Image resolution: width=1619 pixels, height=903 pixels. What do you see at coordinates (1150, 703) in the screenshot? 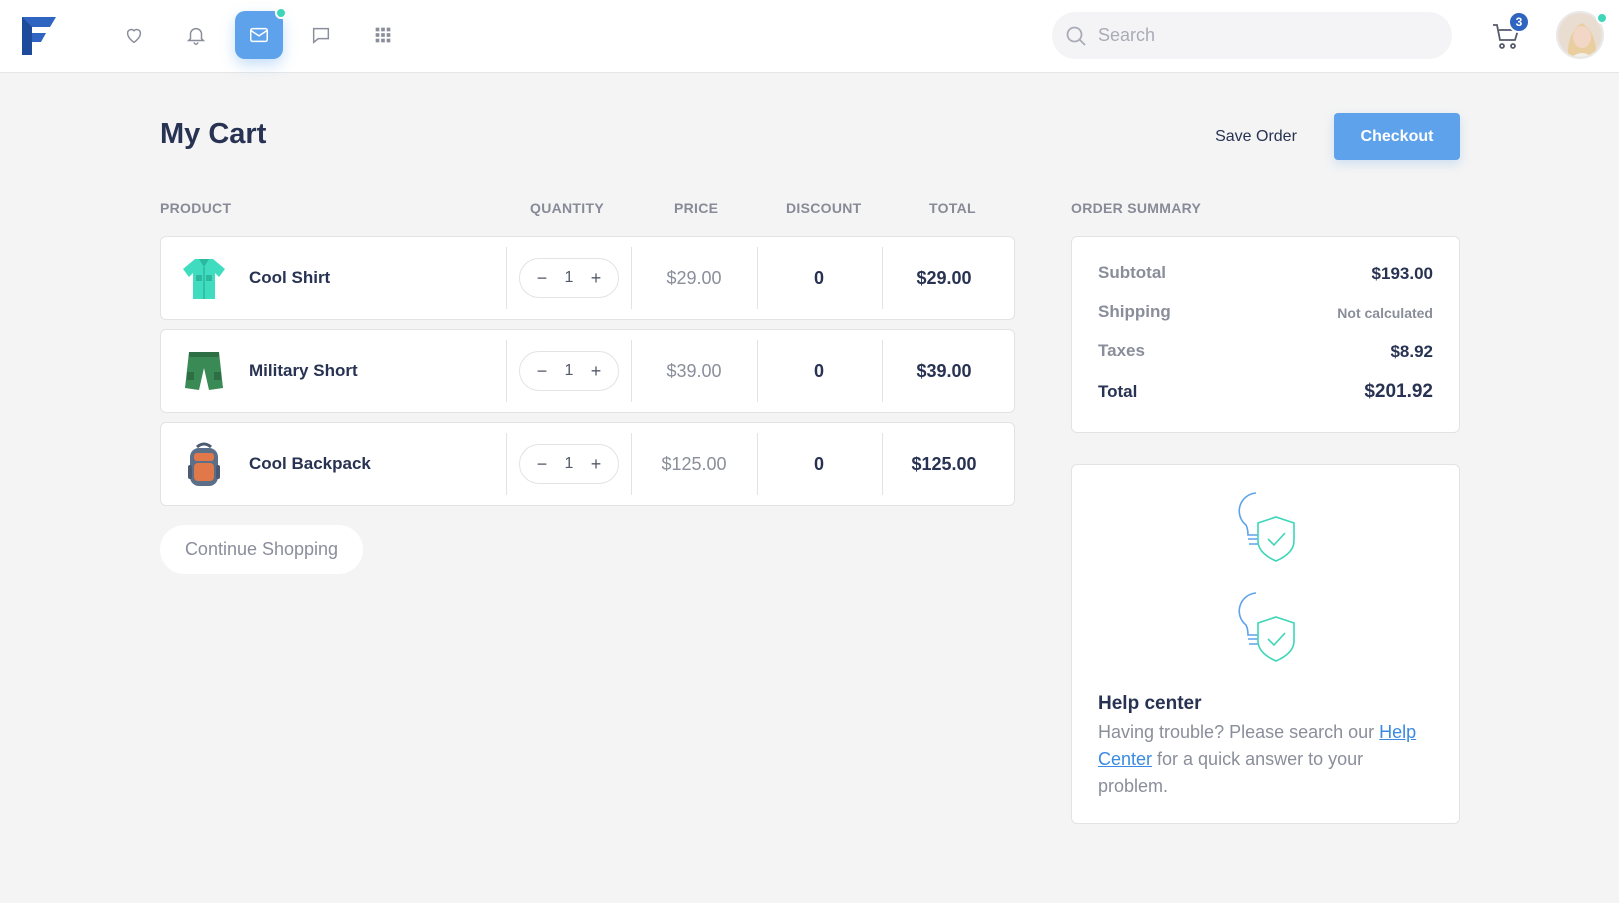
I see `help-center-title: Help center` at bounding box center [1150, 703].